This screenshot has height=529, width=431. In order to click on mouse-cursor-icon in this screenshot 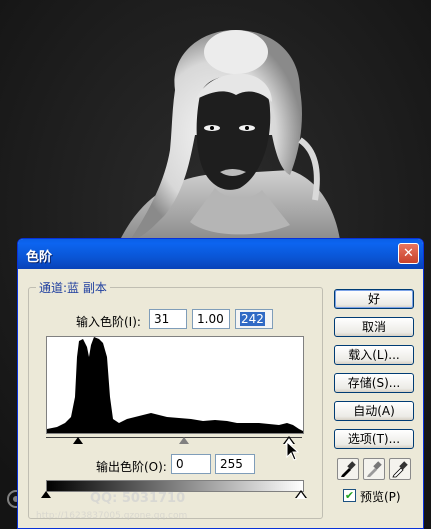, I will do `click(293, 451)`.